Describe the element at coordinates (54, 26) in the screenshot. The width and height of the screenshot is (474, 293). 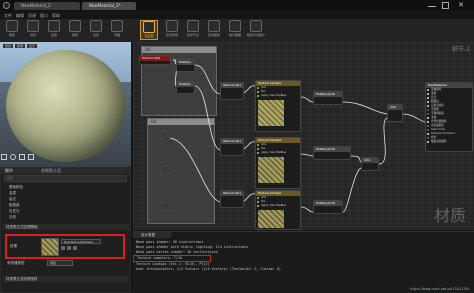
I see `apply-icon` at that location.